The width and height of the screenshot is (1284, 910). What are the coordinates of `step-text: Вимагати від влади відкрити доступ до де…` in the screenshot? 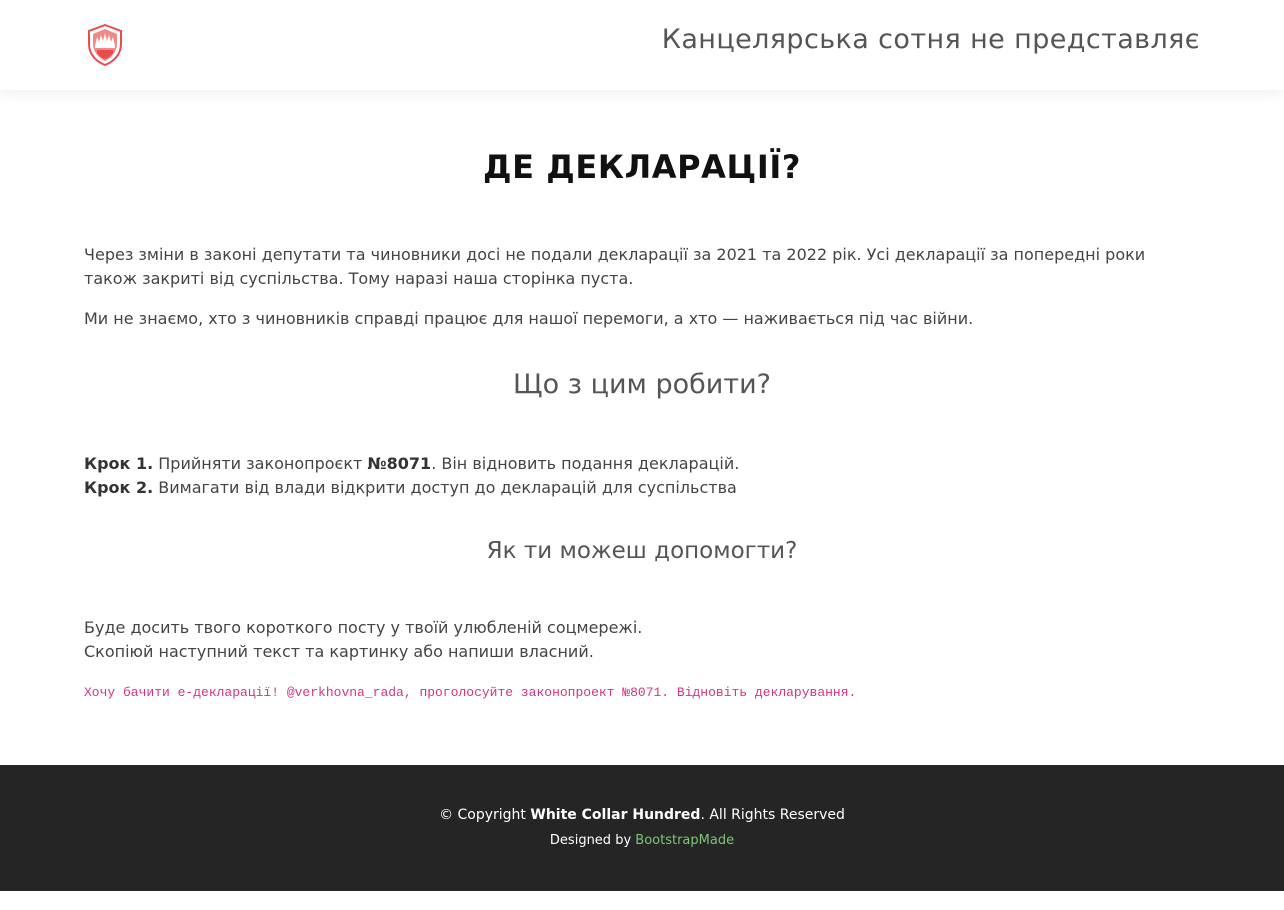 It's located at (445, 487).